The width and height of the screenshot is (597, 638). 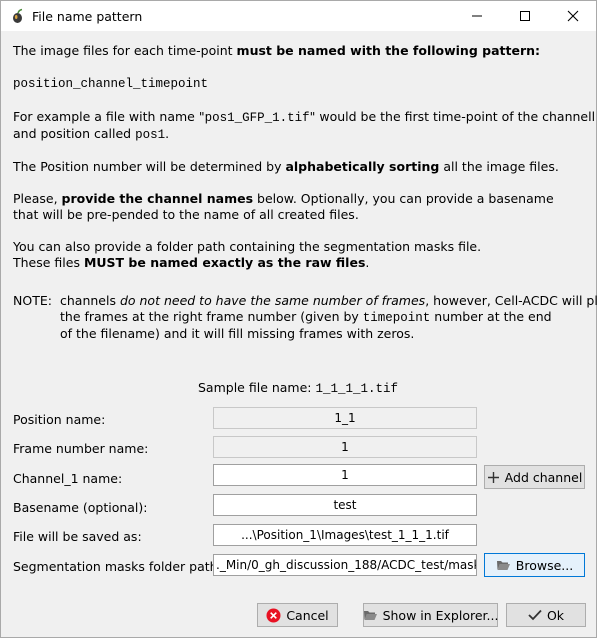 I want to click on basename-input: test, so click(x=345, y=505).